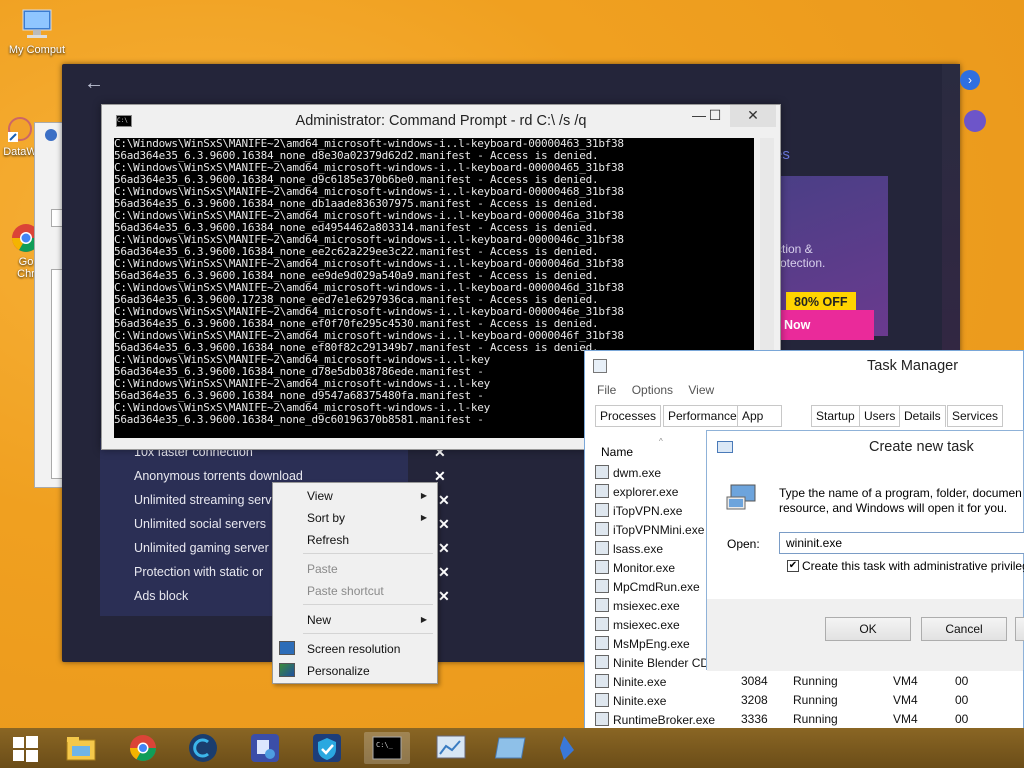  I want to click on menu-file: File, so click(606, 390).